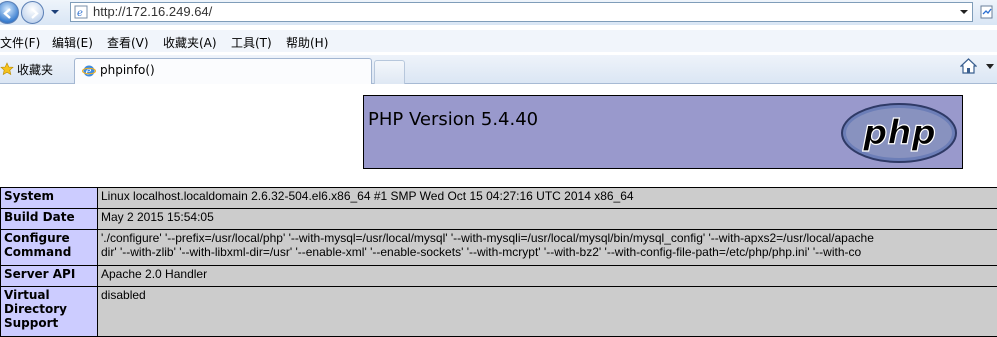 The height and width of the screenshot is (337, 997). I want to click on forward-button, so click(32, 12).